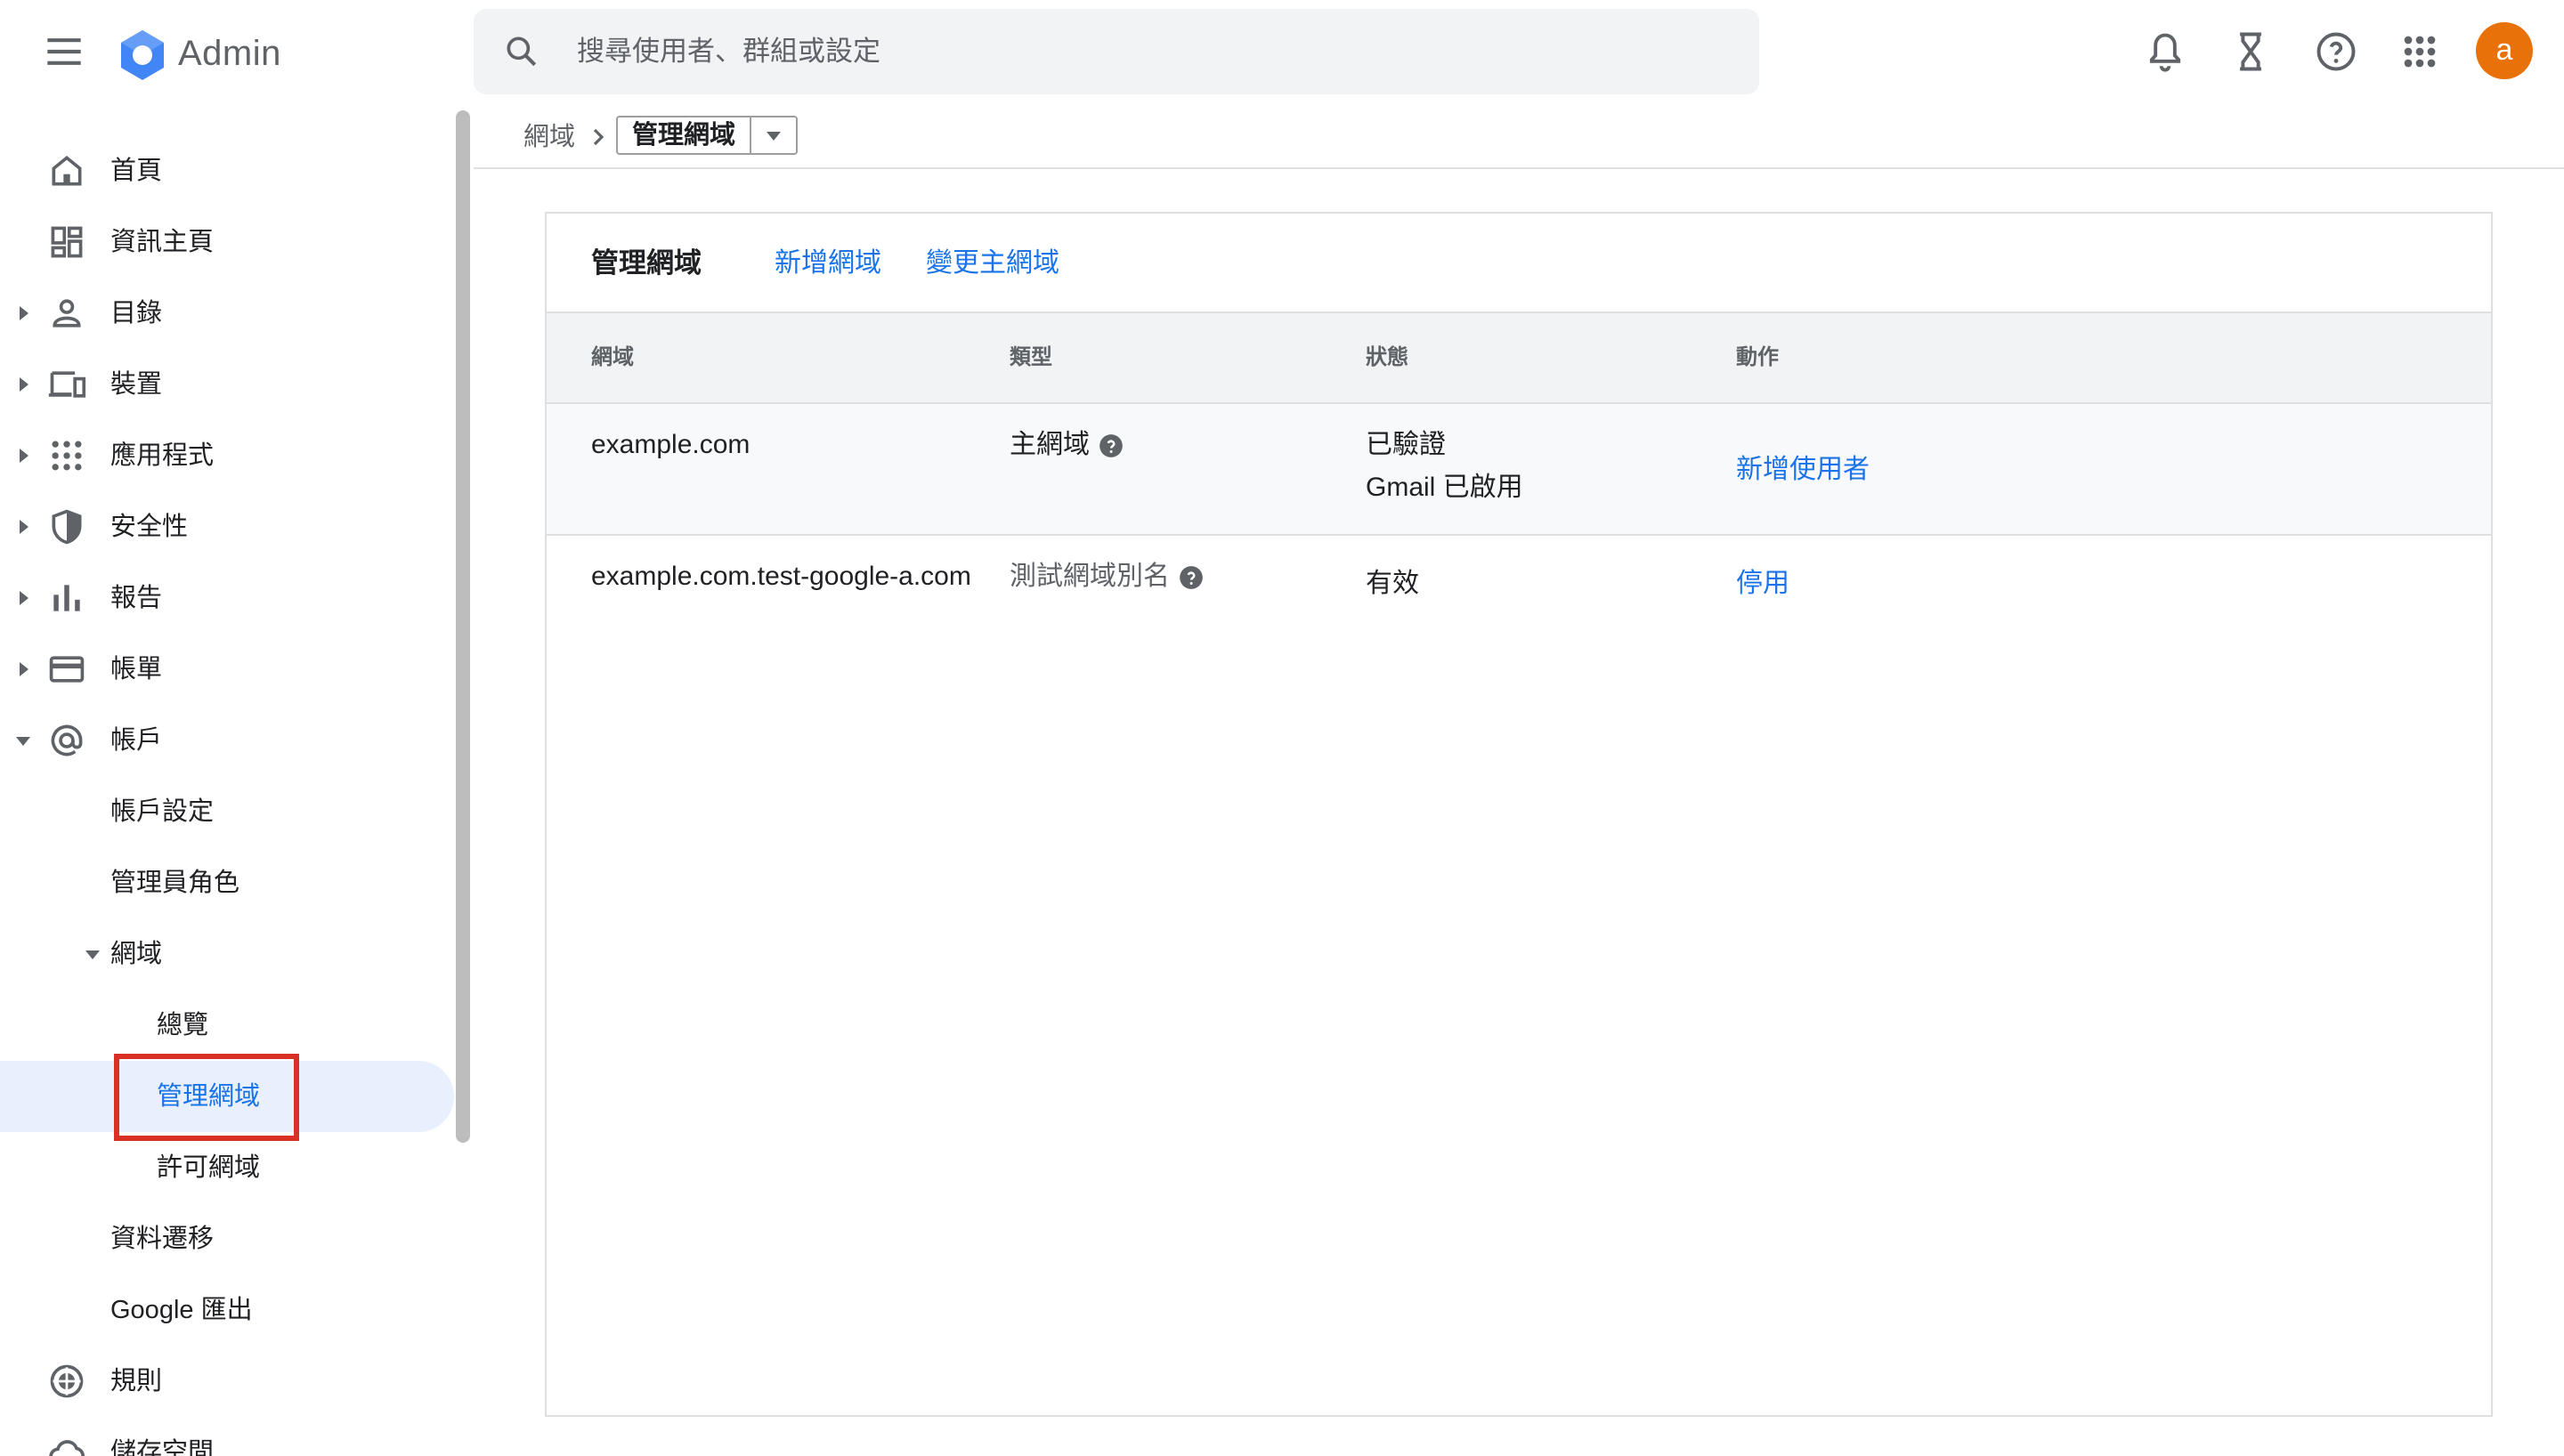 This screenshot has width=2564, height=1456. Describe the element at coordinates (612, 357) in the screenshot. I see `column-header-domain: 網域` at that location.